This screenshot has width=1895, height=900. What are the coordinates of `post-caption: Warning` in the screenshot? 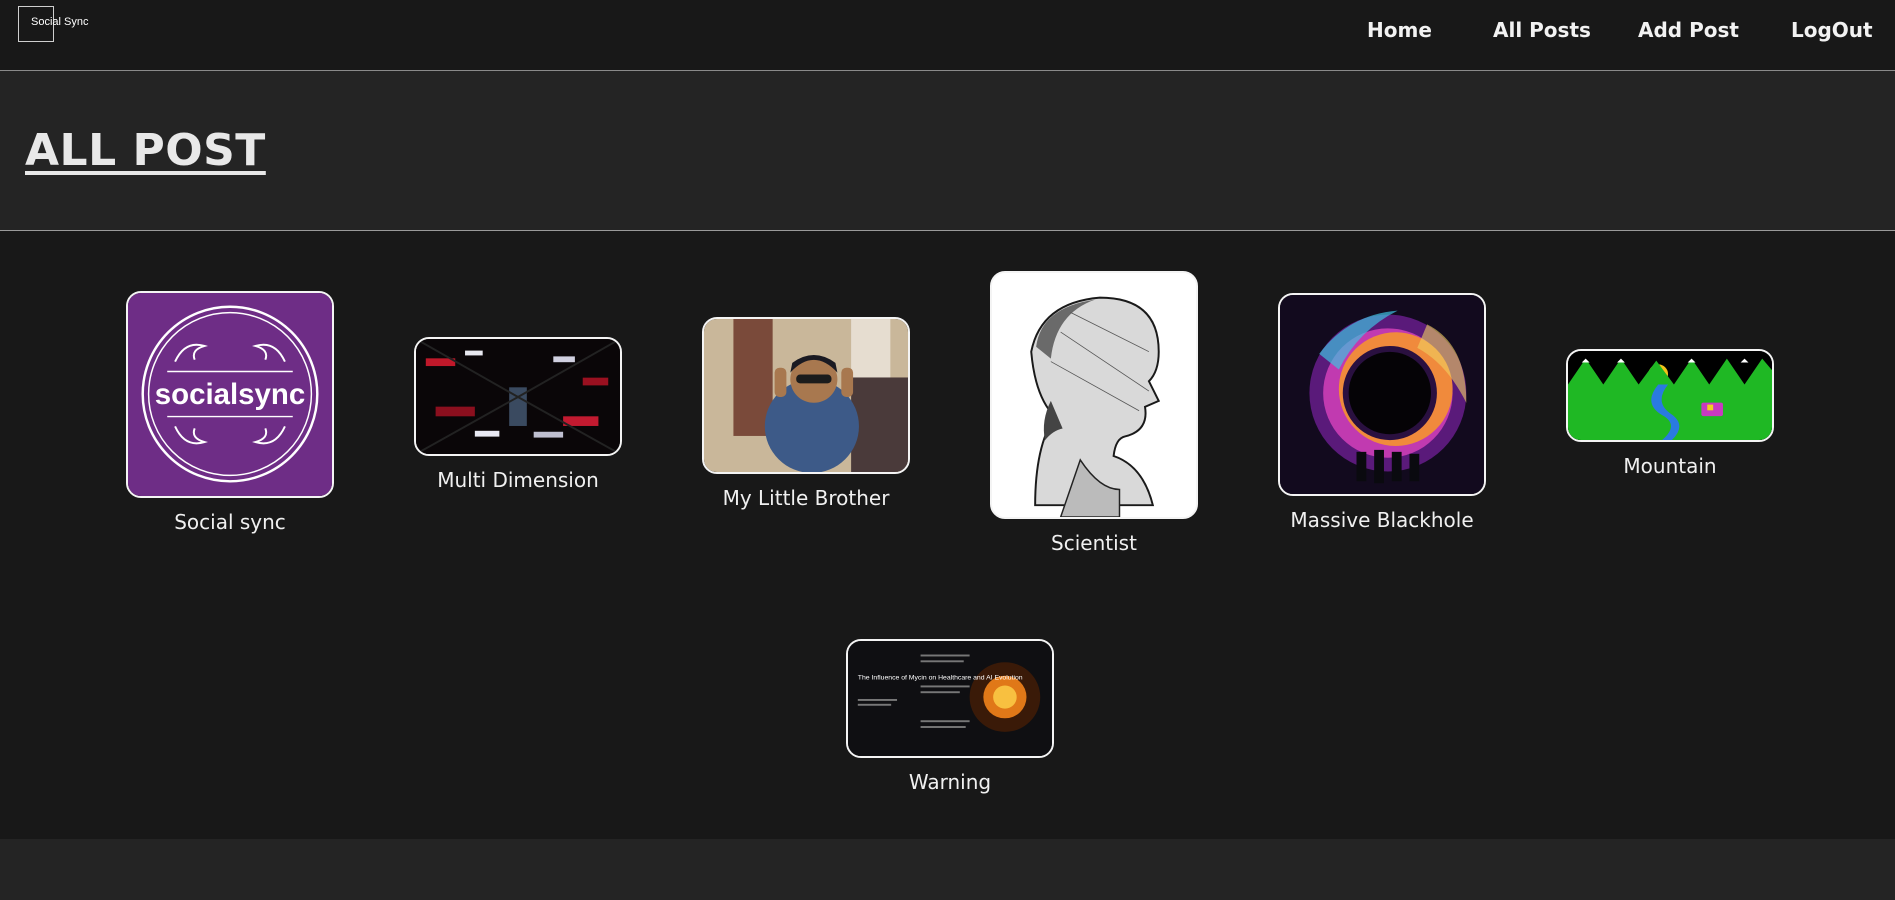 It's located at (950, 782).